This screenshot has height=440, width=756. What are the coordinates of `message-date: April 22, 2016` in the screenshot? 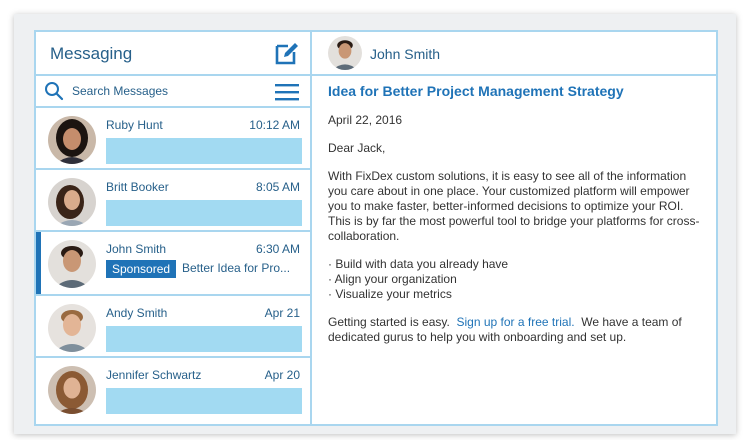 It's located at (365, 120).